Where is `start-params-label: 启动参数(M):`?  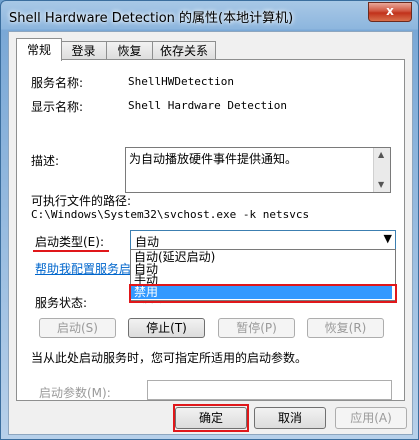
start-params-label: 启动参数(M): is located at coordinates (75, 393).